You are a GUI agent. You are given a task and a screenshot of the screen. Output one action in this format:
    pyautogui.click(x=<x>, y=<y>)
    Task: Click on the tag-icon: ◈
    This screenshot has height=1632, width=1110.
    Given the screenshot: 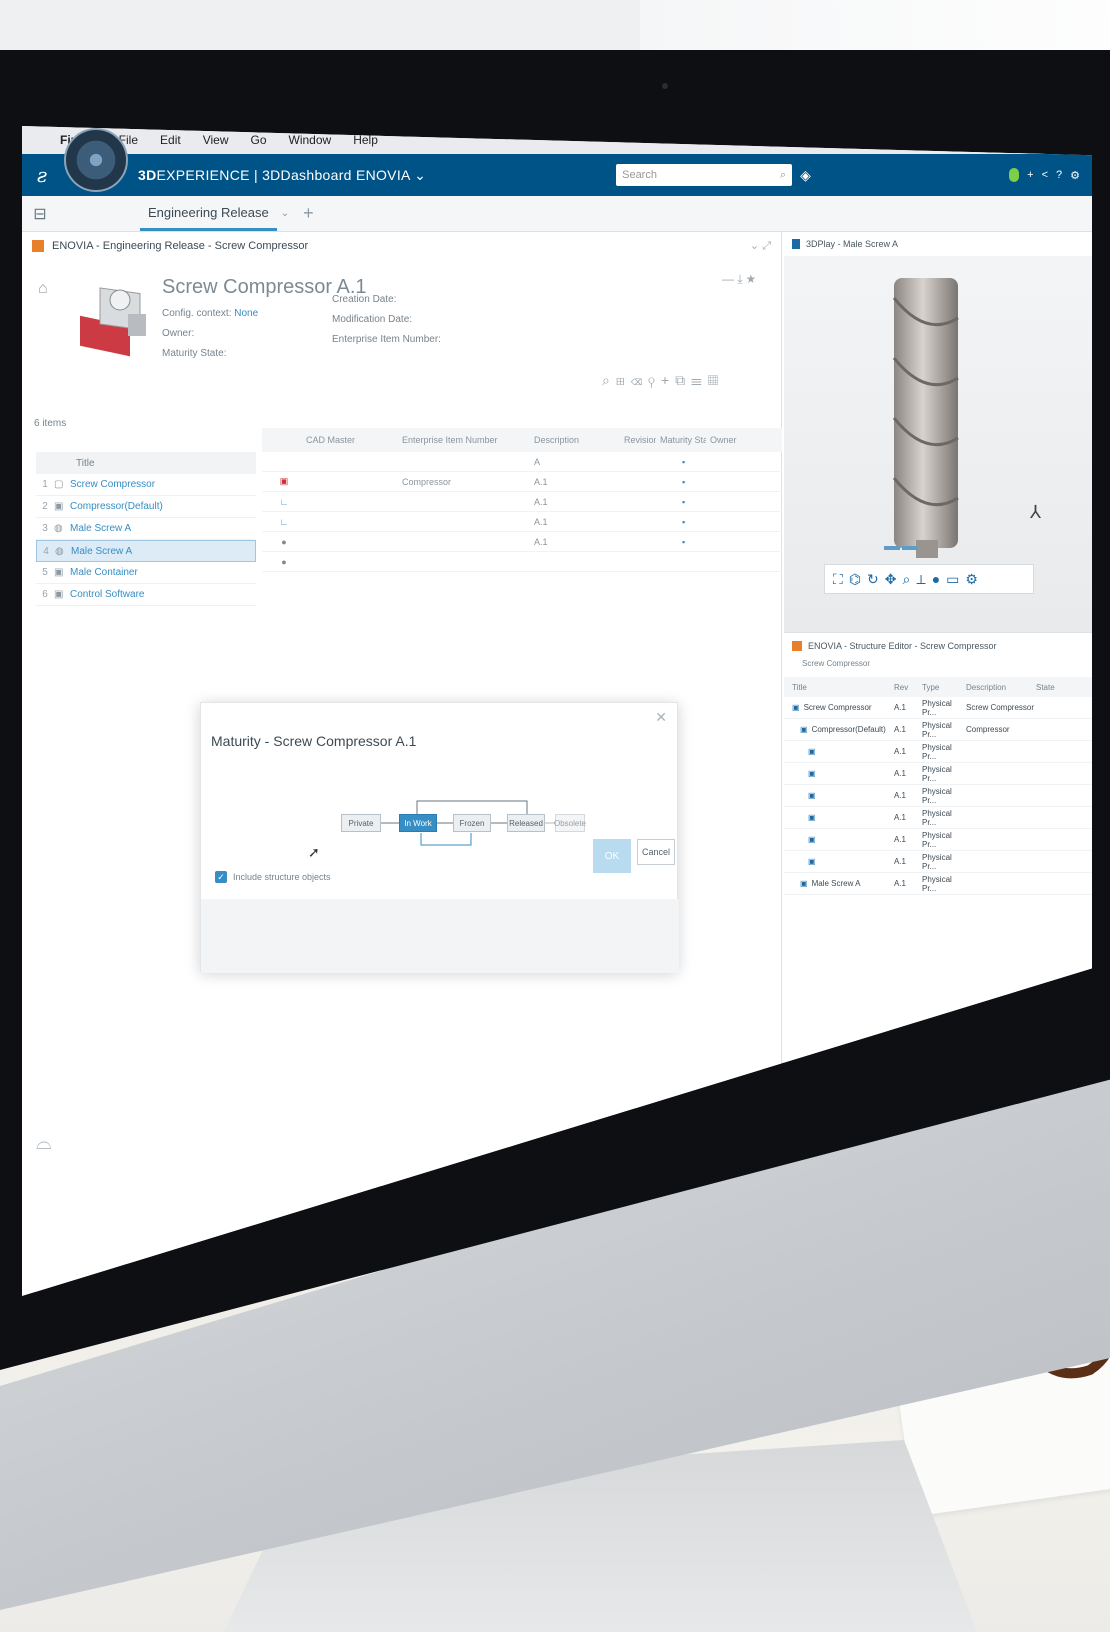 What is the action you would take?
    pyautogui.click(x=805, y=175)
    